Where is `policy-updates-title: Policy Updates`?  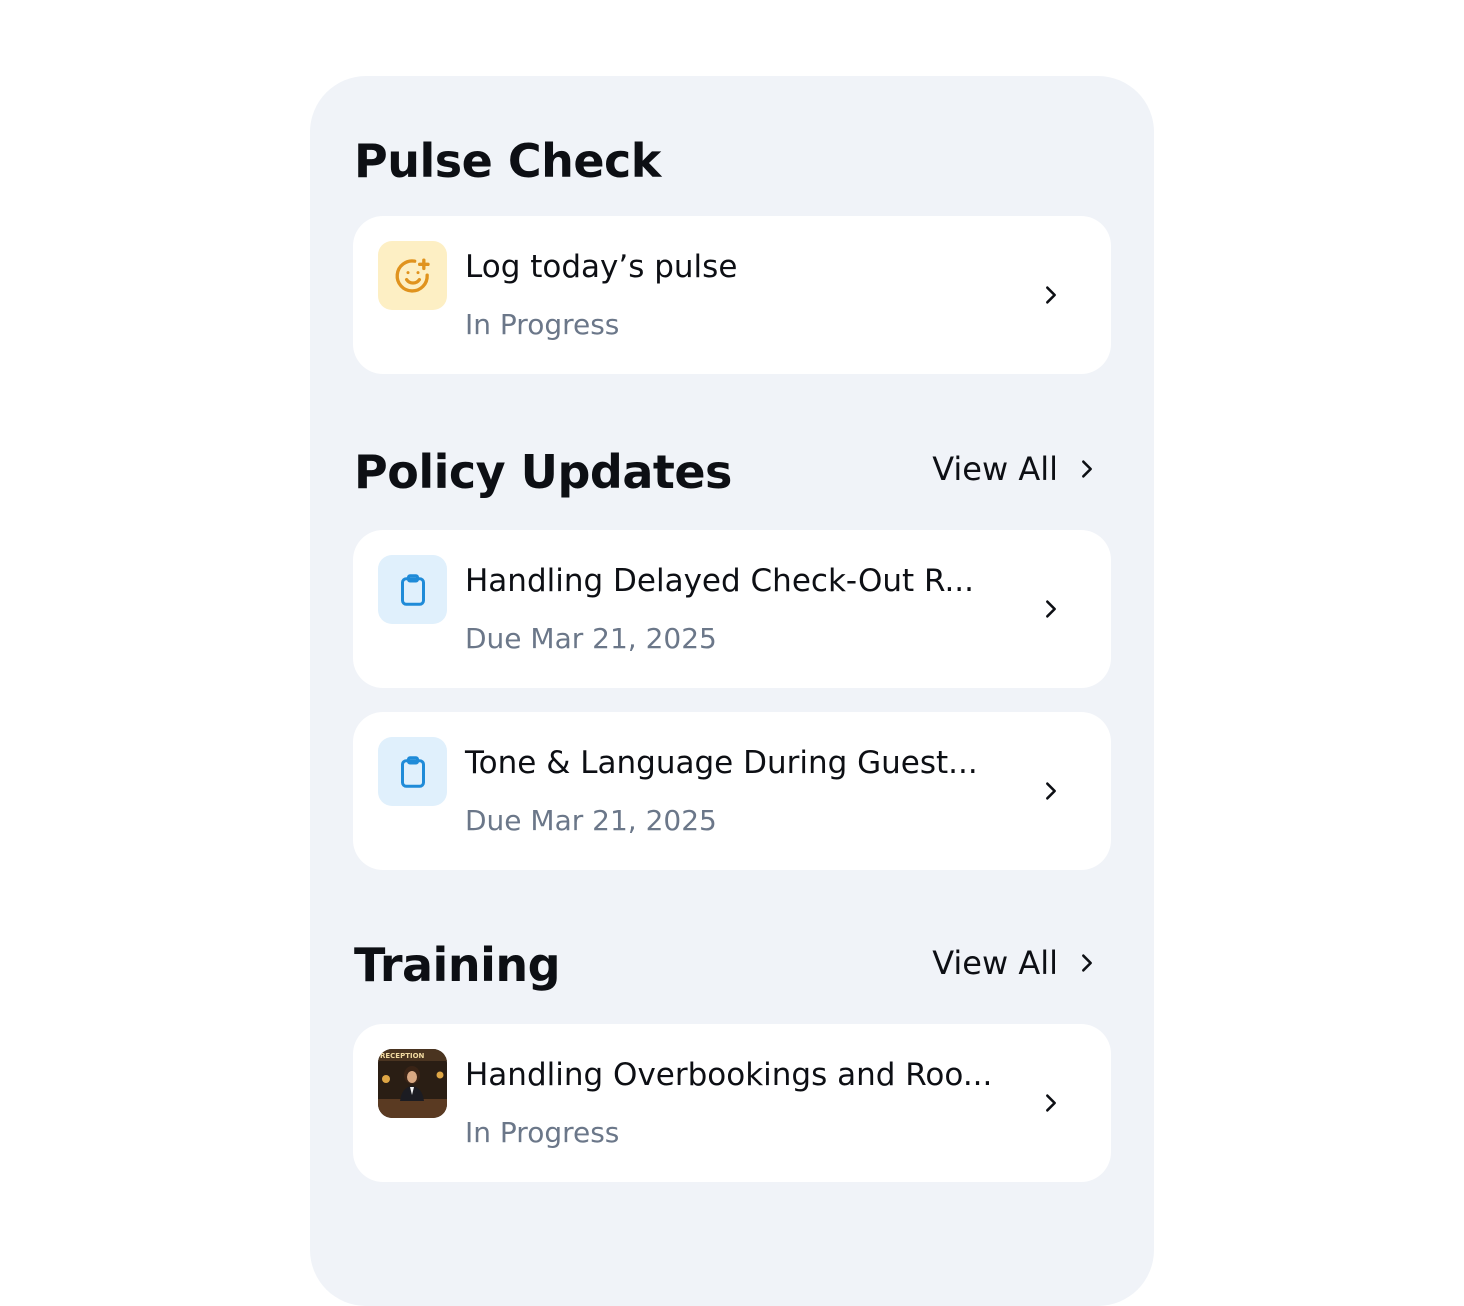
policy-updates-title: Policy Updates is located at coordinates (543, 472).